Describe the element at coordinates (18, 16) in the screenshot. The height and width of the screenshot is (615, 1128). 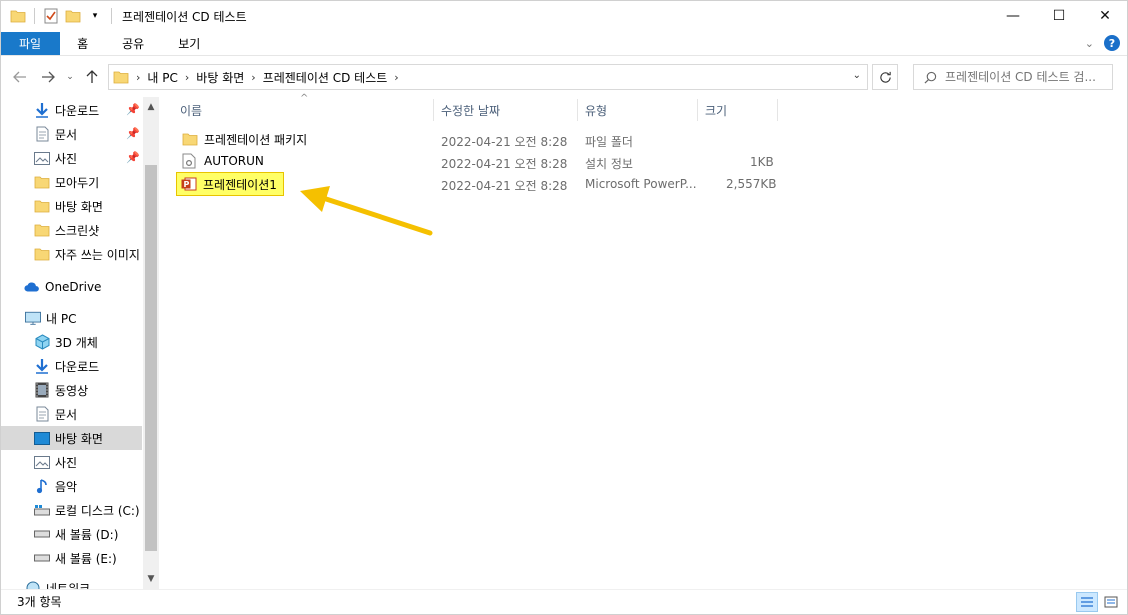
I see `folder-icon` at that location.